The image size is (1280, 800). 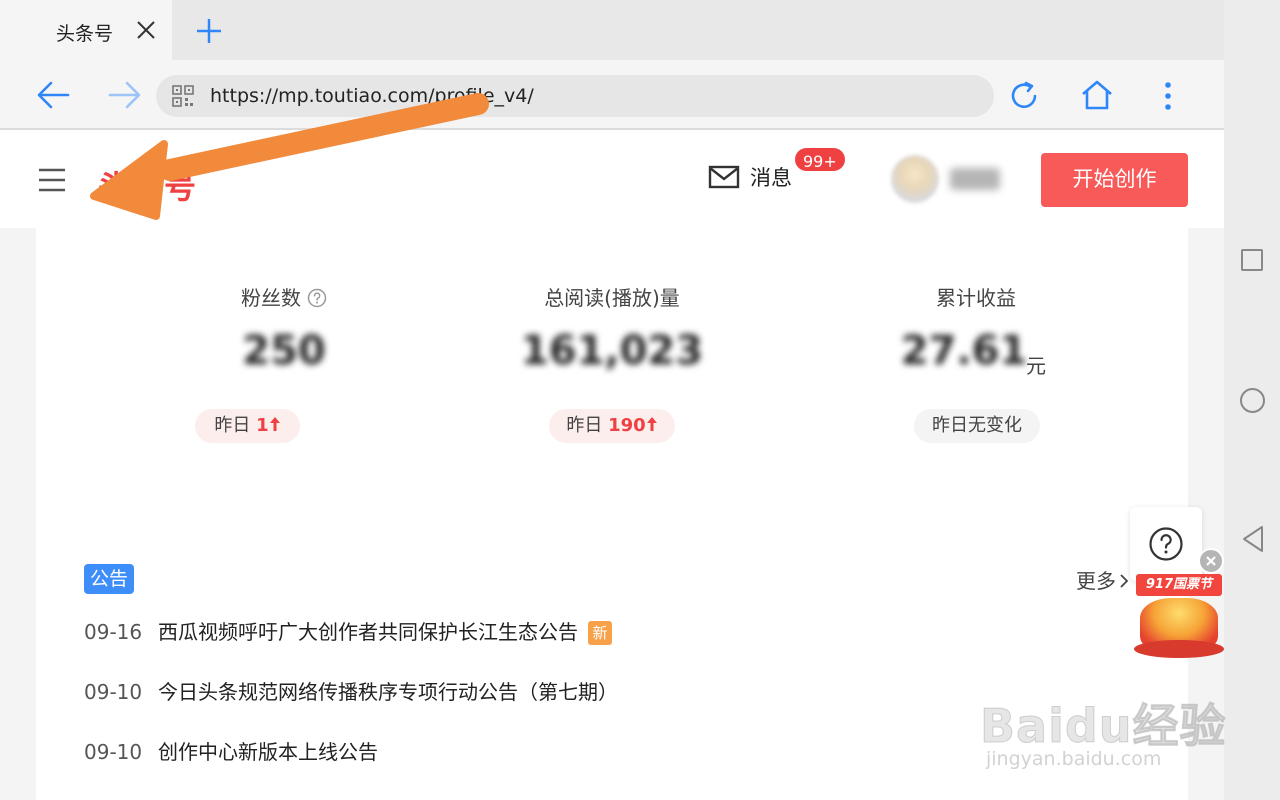 What do you see at coordinates (317, 298) in the screenshot?
I see `question-circle-icon` at bounding box center [317, 298].